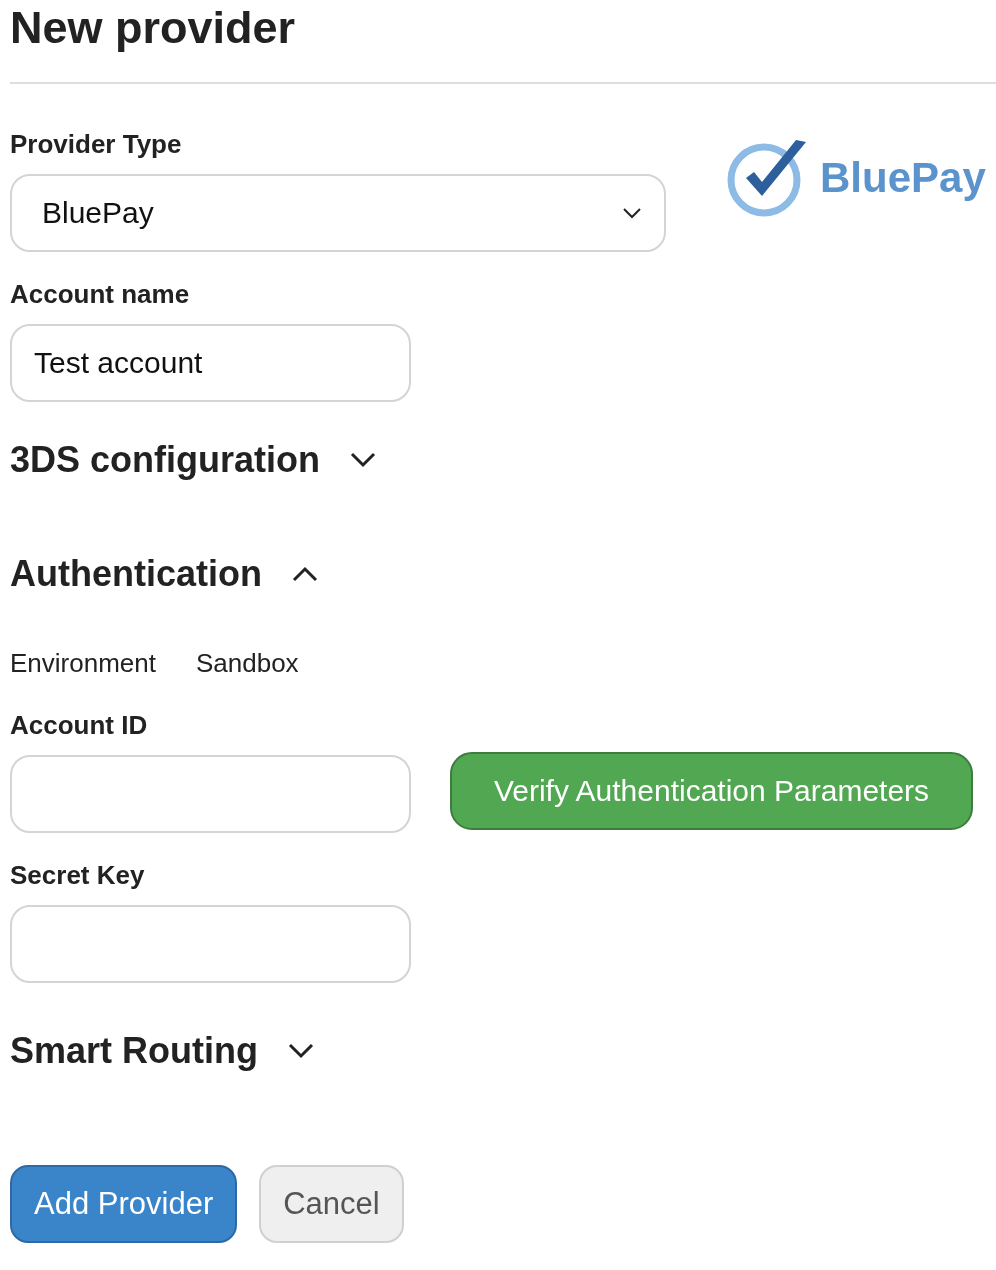 This screenshot has height=1270, width=996. Describe the element at coordinates (338, 213) in the screenshot. I see `provider-type-select: BluePay` at that location.